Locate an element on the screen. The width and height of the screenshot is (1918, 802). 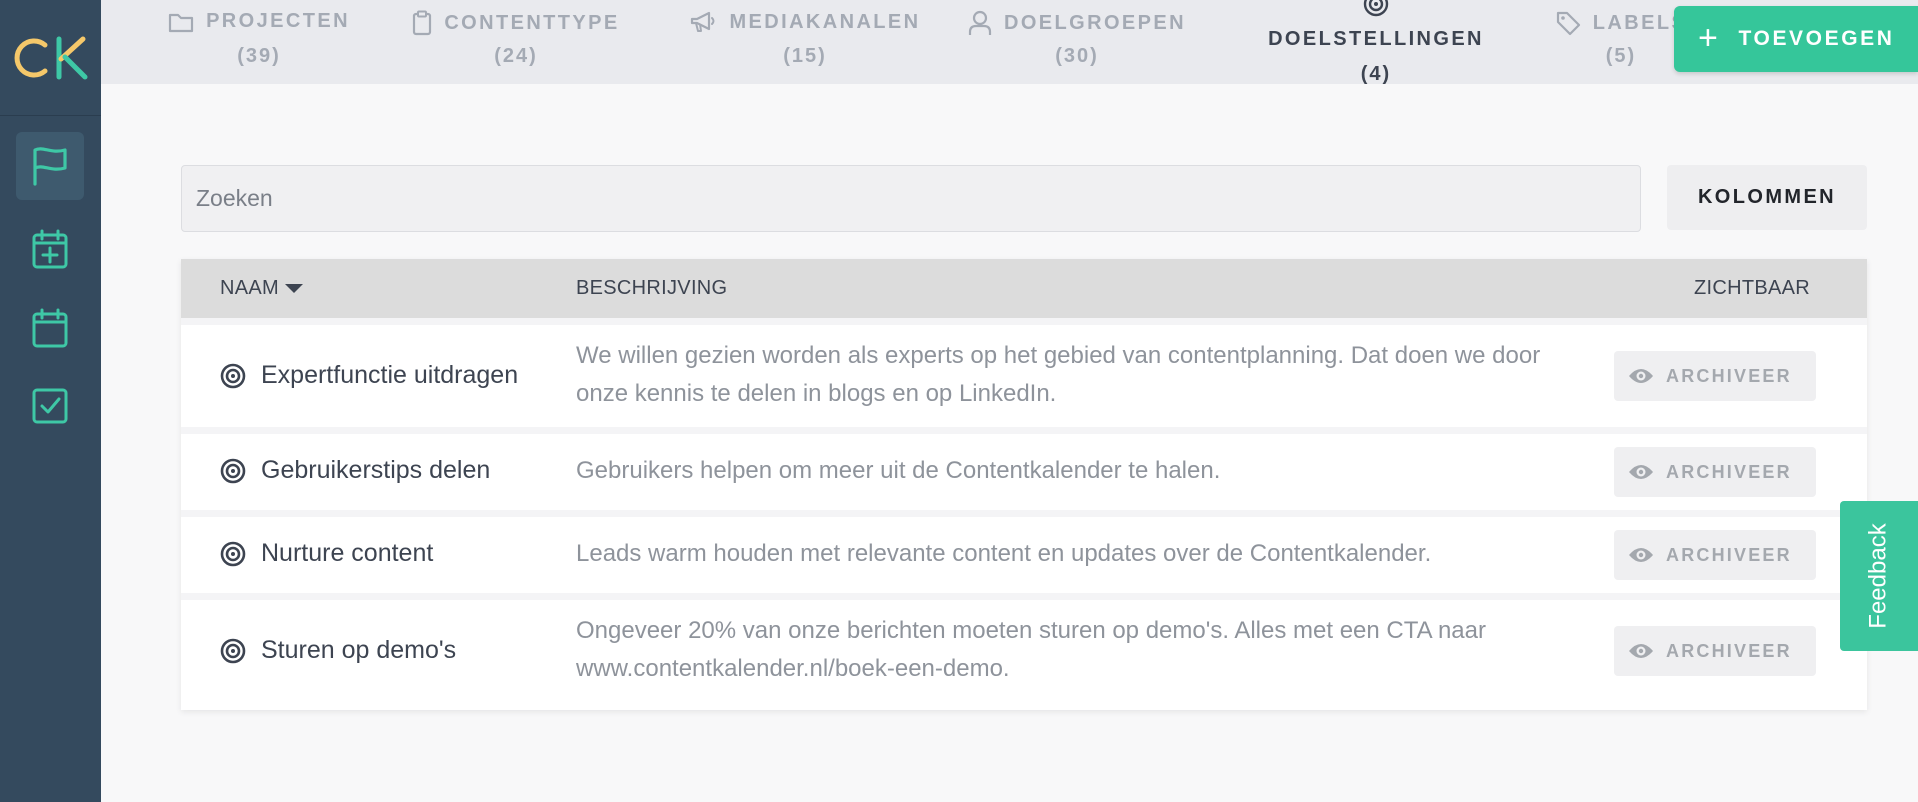
tab-label: MEDIAKANALEN is located at coordinates (825, 21).